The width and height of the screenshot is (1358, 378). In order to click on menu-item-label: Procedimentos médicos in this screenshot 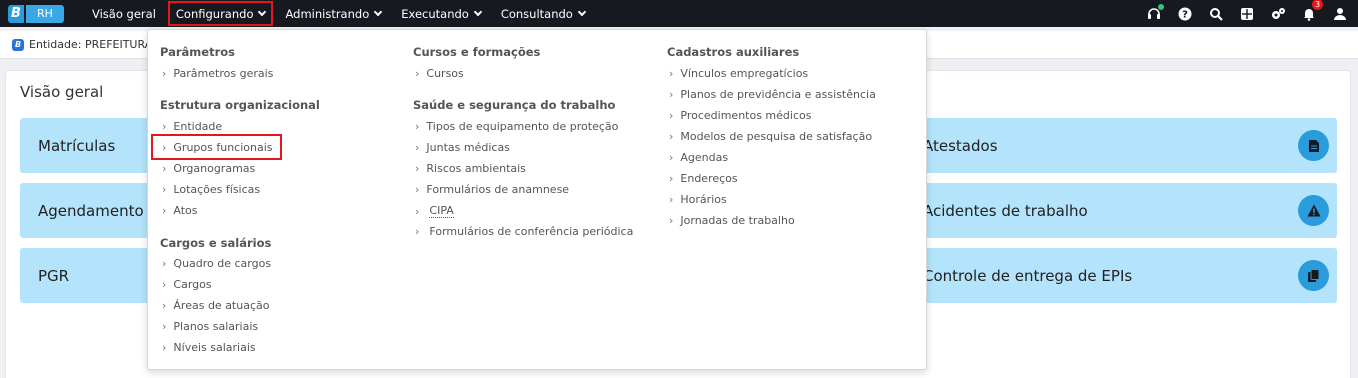, I will do `click(746, 115)`.